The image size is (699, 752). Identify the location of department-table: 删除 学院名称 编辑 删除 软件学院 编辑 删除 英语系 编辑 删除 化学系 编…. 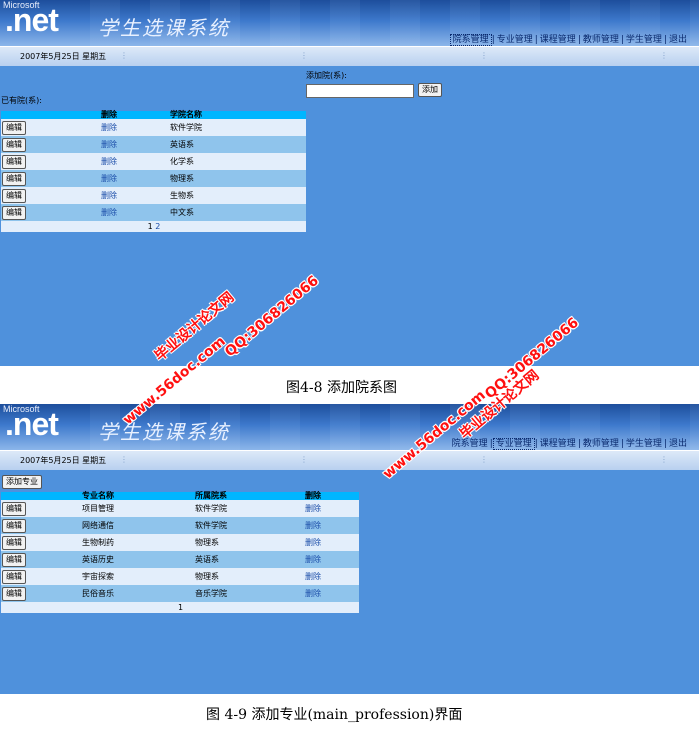
(153, 171).